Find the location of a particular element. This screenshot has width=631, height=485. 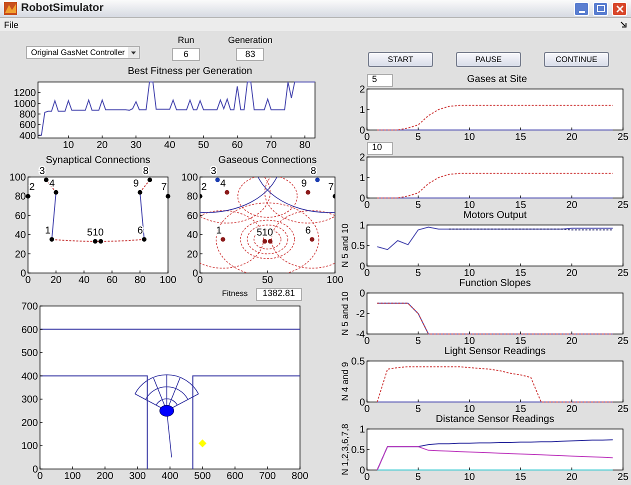

node-label: 2 is located at coordinates (204, 188).